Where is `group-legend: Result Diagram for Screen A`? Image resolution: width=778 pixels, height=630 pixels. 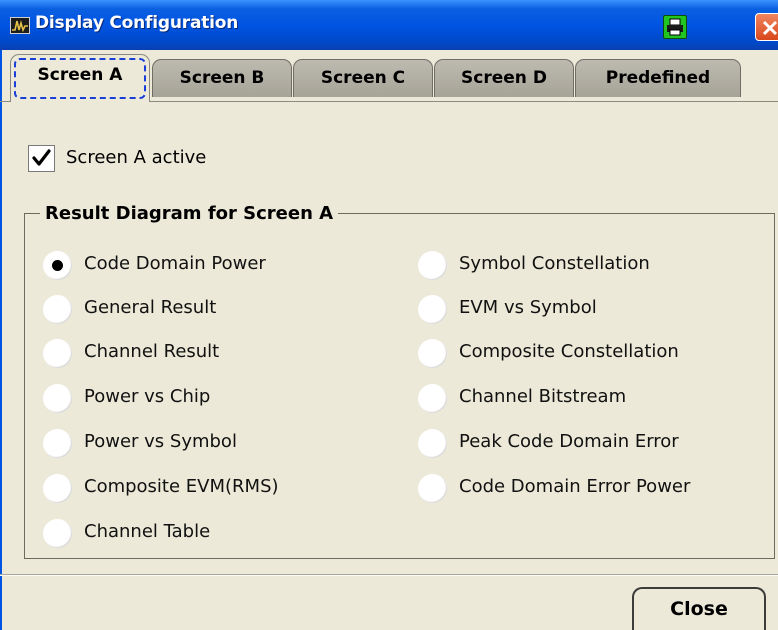 group-legend: Result Diagram for Screen A is located at coordinates (189, 213).